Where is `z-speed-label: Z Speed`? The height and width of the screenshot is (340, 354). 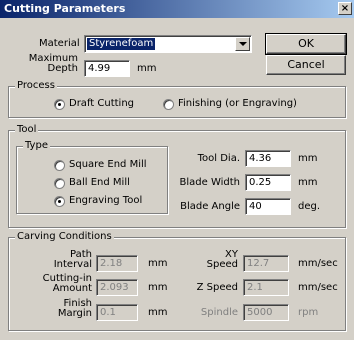
z-speed-label: Z Speed is located at coordinates (217, 287).